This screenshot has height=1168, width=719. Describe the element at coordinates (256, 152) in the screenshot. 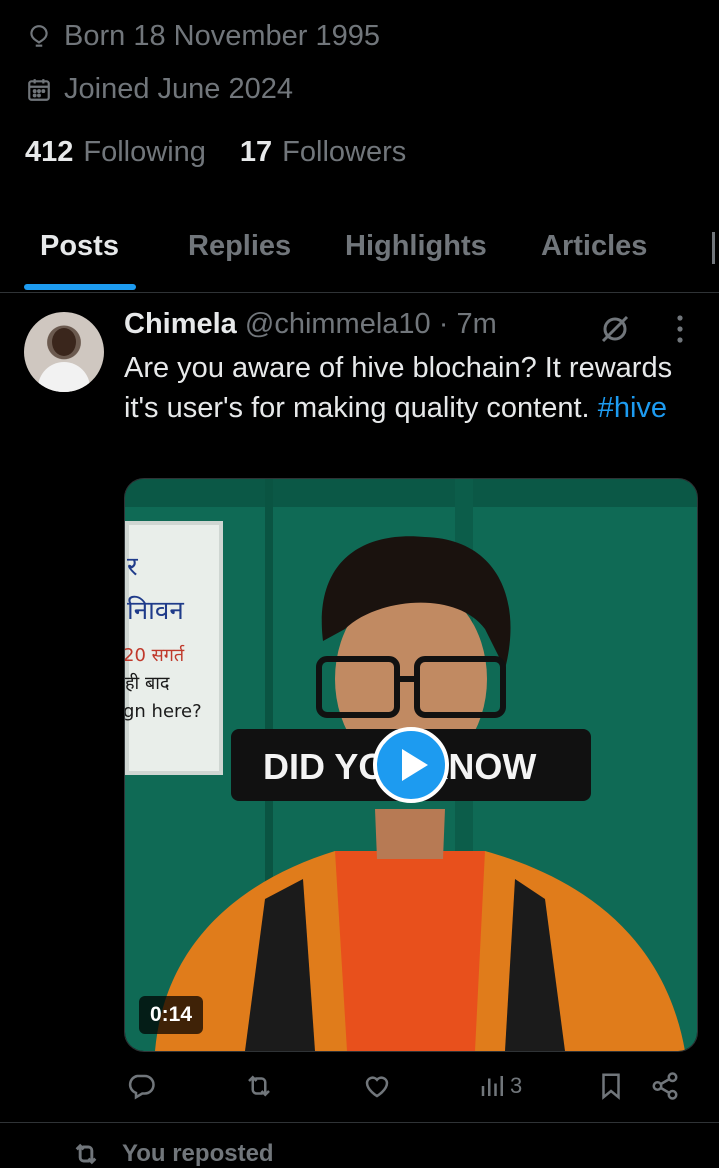

I see `followers-count: 17` at that location.